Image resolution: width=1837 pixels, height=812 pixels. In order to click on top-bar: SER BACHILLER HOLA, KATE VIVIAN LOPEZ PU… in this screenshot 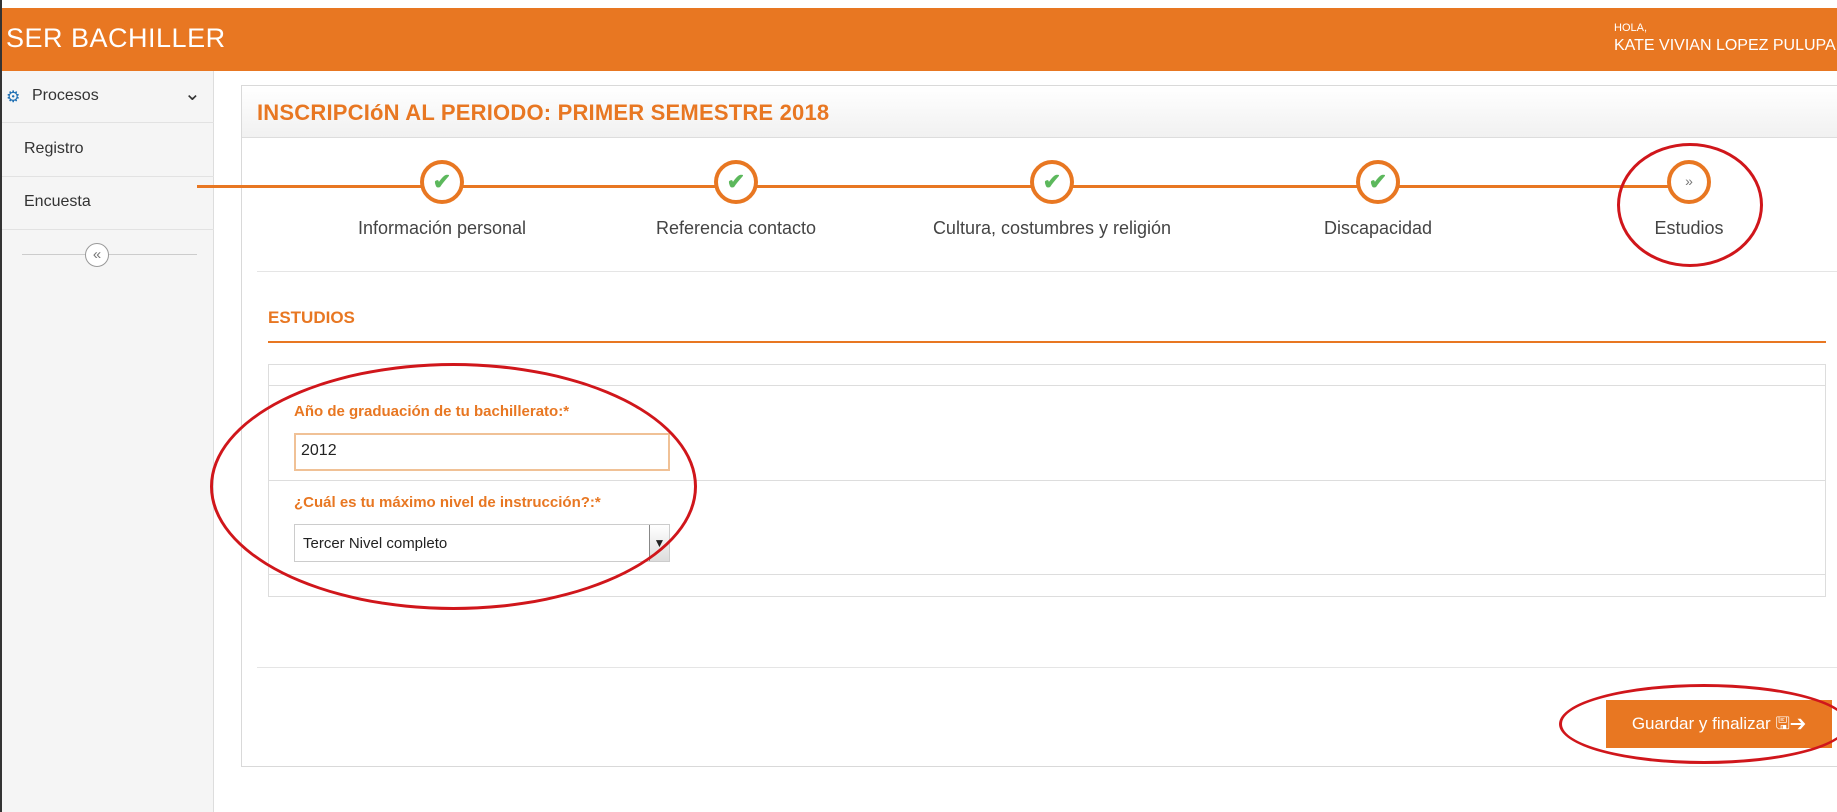, I will do `click(919, 39)`.